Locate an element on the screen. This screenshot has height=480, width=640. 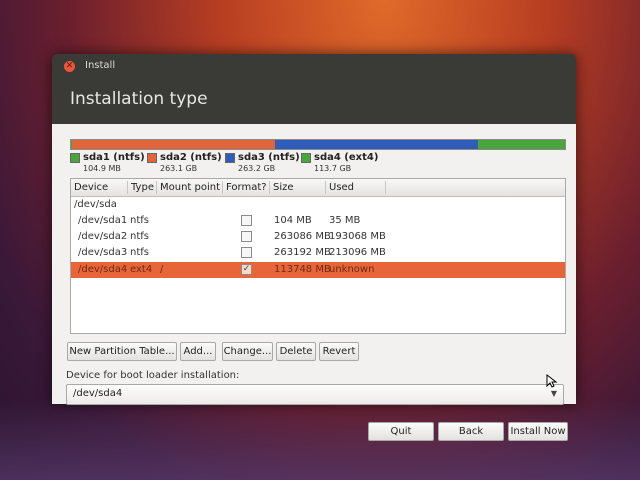
bootloader-device-select: /dev/sda4 ▼ is located at coordinates (315, 394).